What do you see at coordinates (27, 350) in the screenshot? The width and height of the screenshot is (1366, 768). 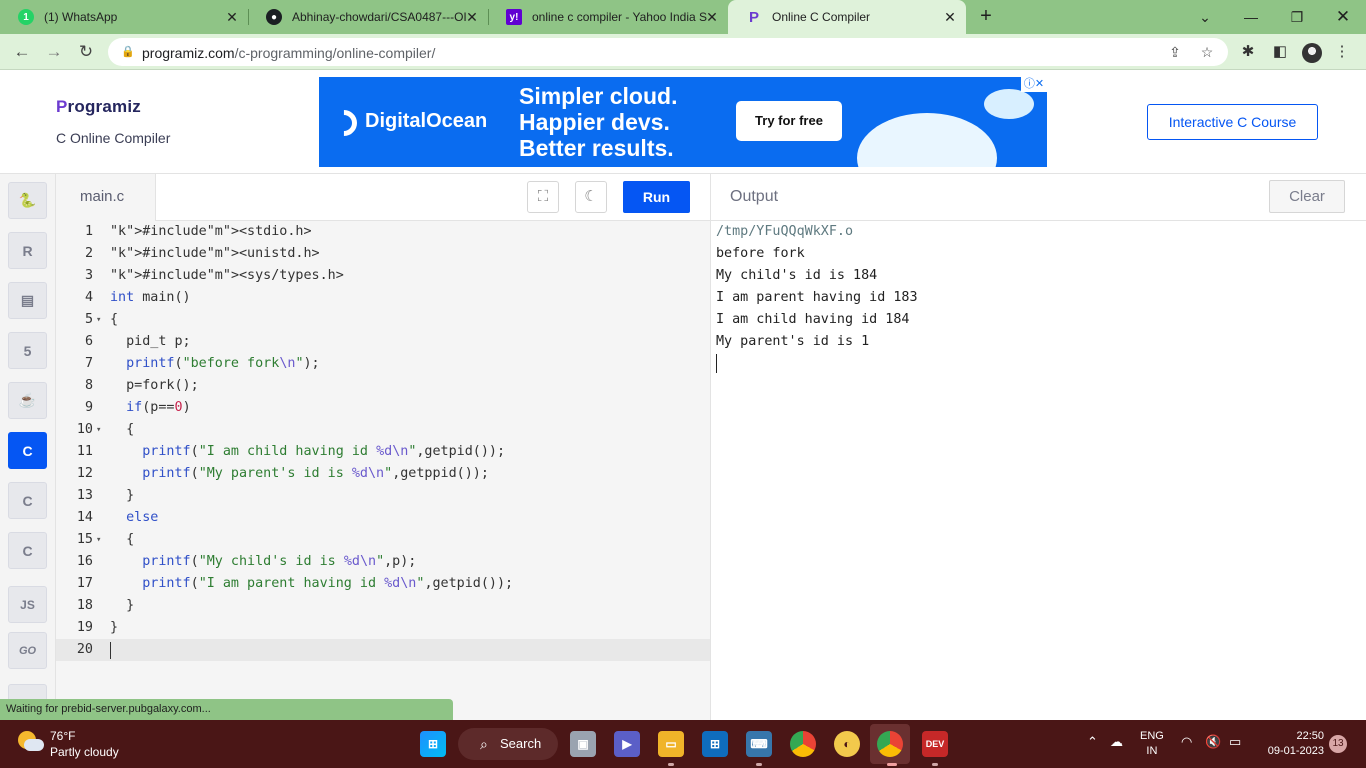 I see `html5-icon: 5` at bounding box center [27, 350].